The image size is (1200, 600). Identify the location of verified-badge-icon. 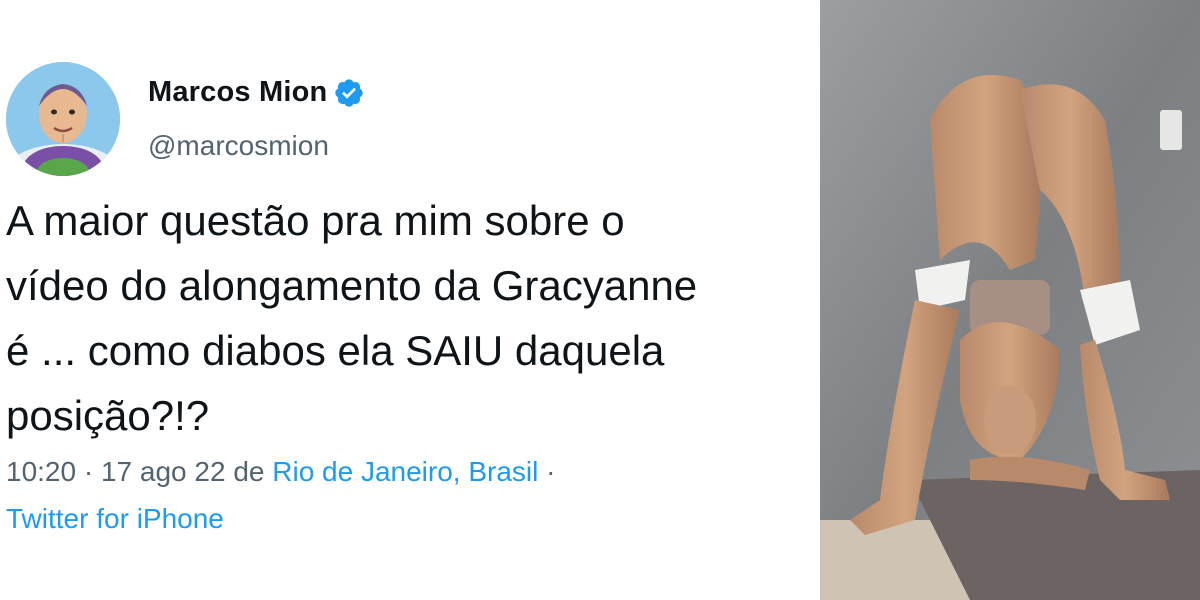
(349, 92).